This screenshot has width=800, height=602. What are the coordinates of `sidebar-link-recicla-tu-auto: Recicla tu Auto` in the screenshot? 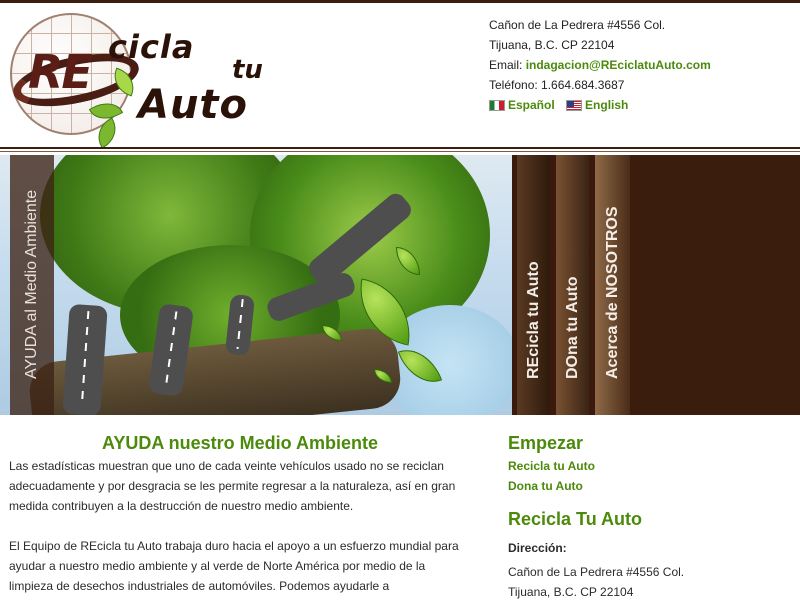 It's located at (648, 466).